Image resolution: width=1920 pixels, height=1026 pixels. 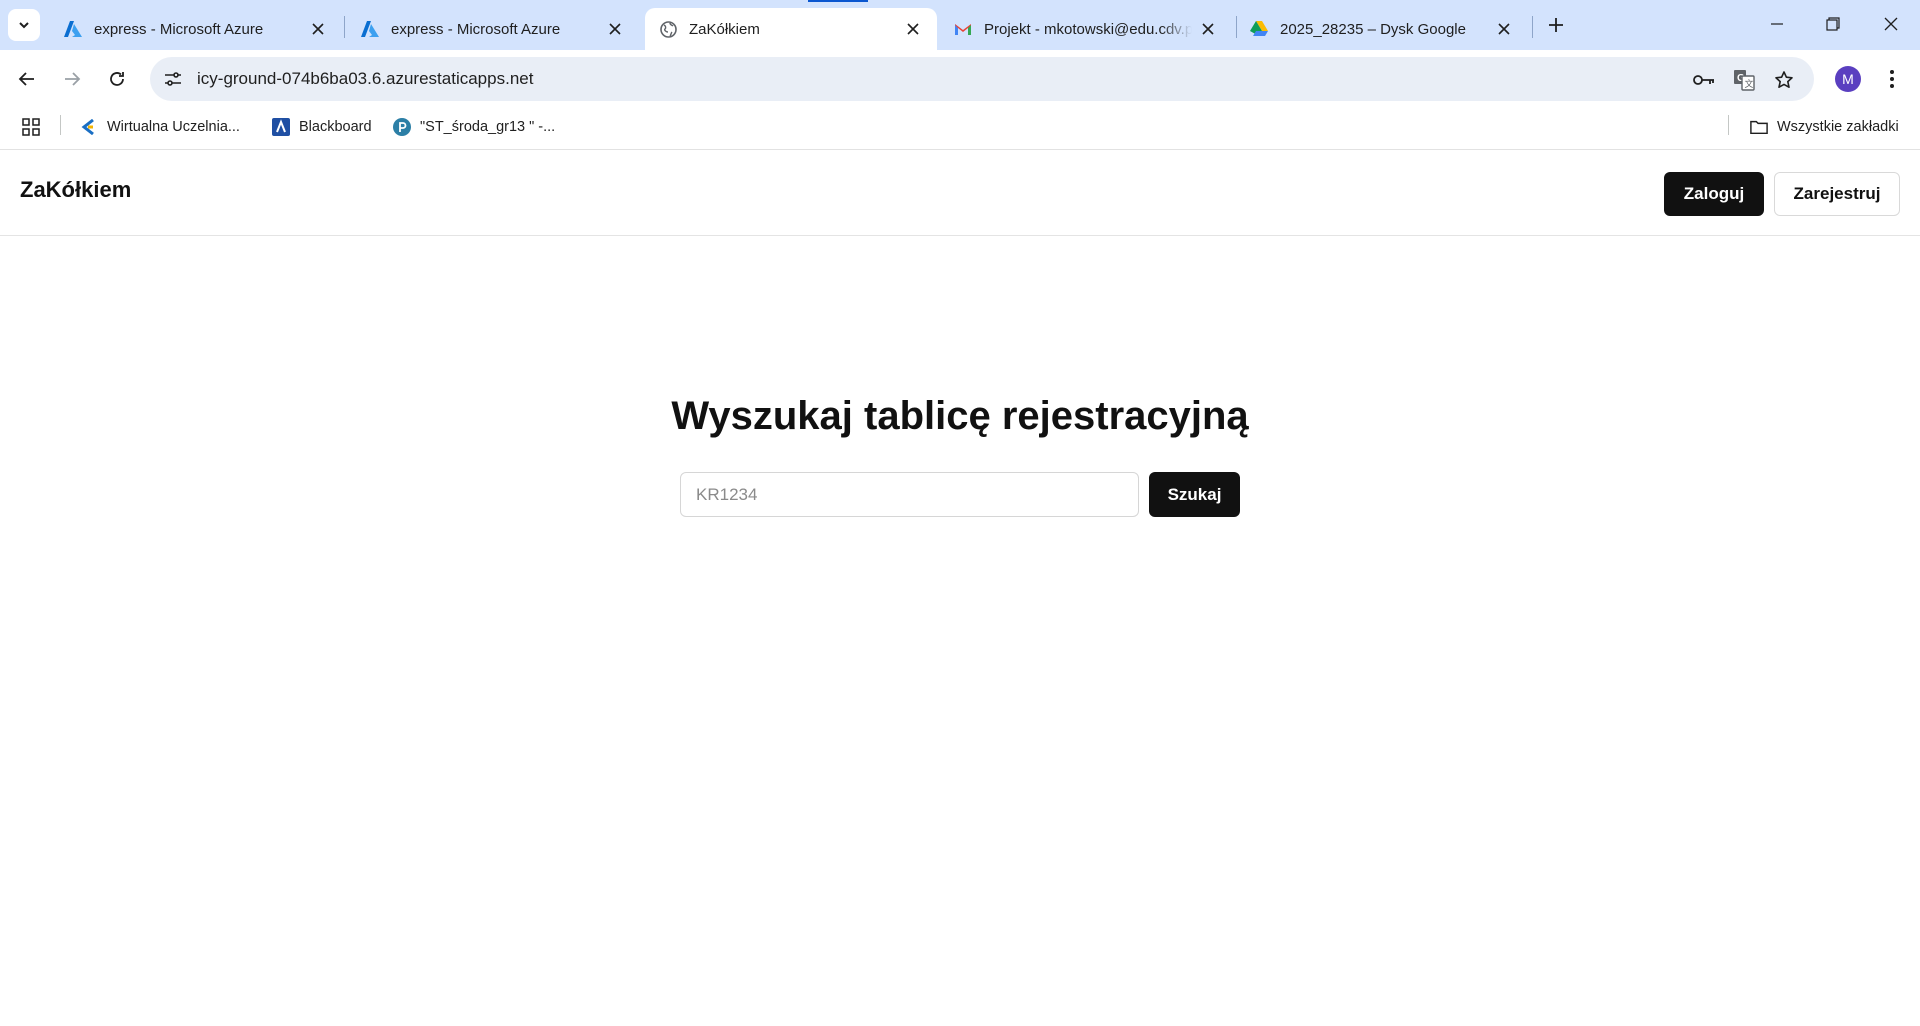 I want to click on apps-grid-icon, so click(x=31, y=127).